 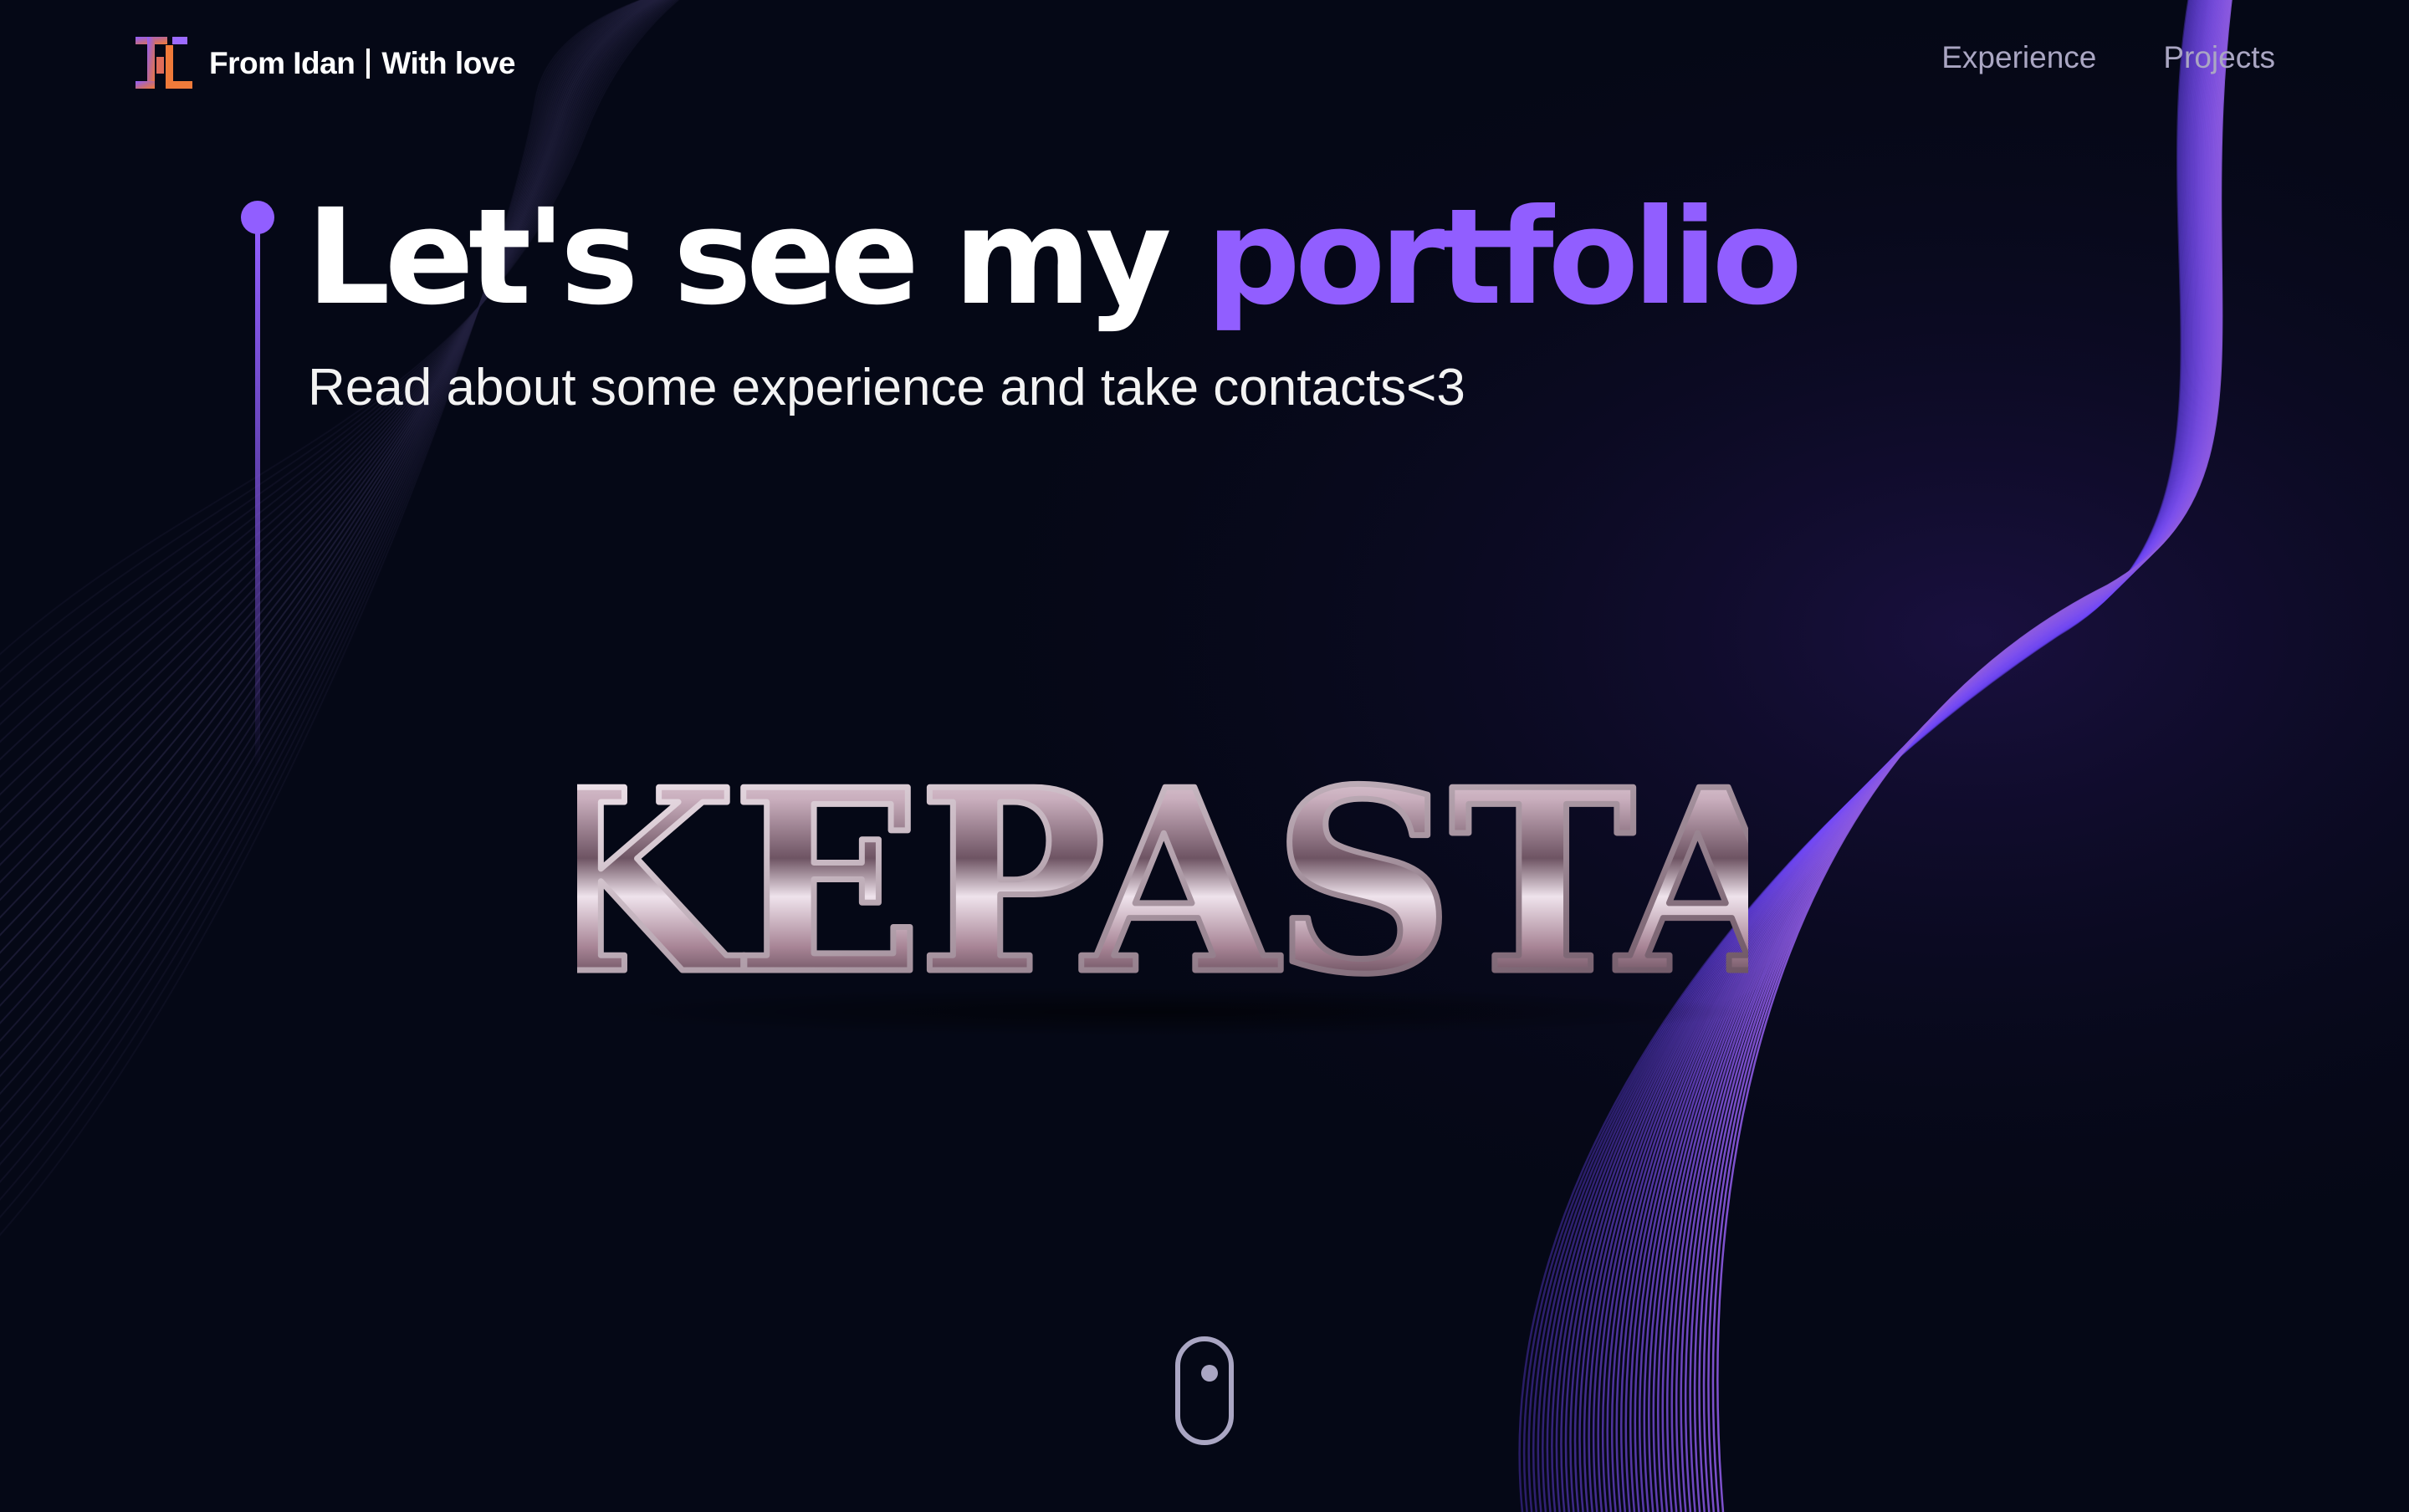 I want to click on chrome-3d-word: KEPASTA, so click(x=1162, y=876).